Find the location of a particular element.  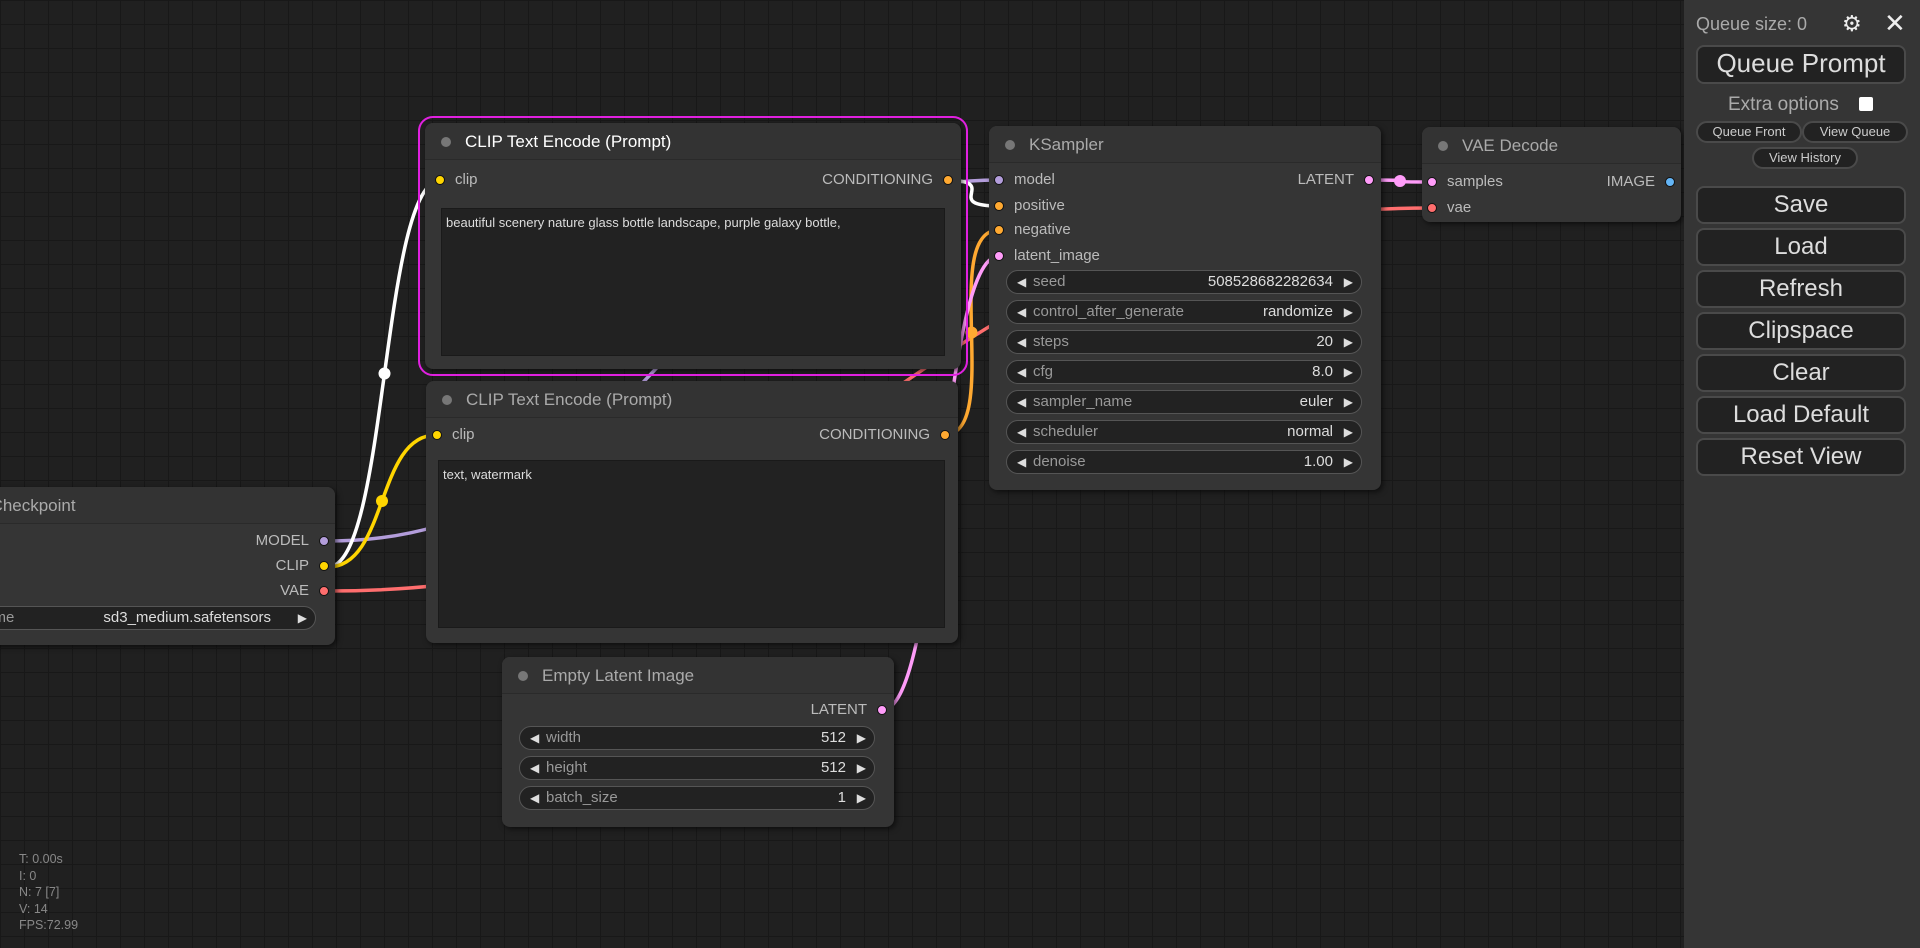

input-latent-image: latent_image is located at coordinates (1047, 256).